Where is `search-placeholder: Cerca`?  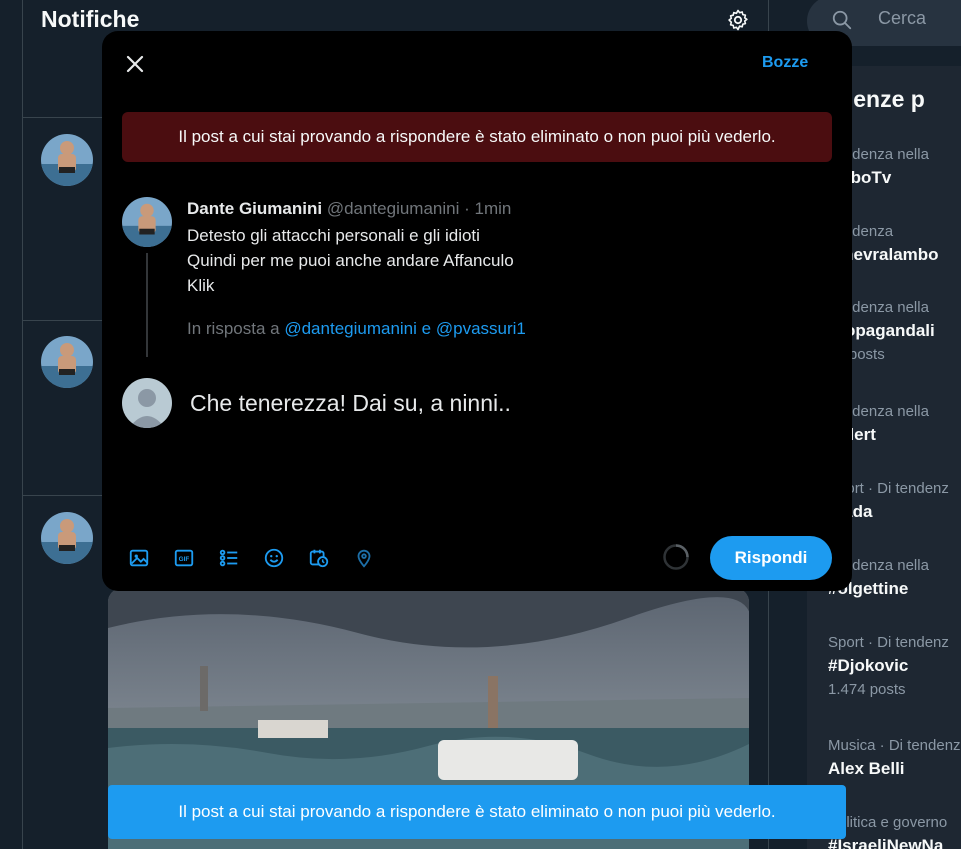 search-placeholder: Cerca is located at coordinates (902, 18).